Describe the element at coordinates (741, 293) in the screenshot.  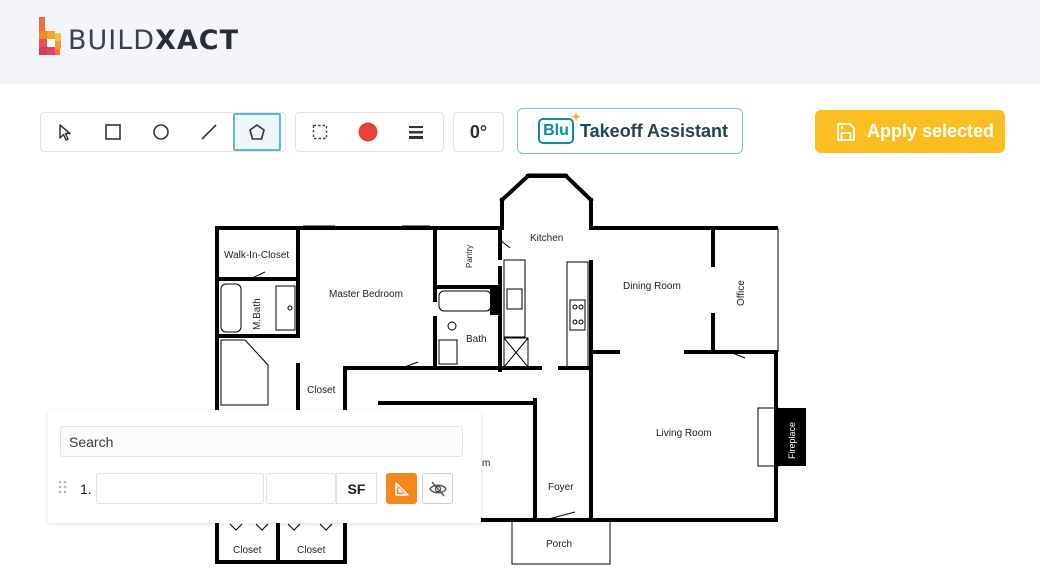
I see `room-label-office: Office` at that location.